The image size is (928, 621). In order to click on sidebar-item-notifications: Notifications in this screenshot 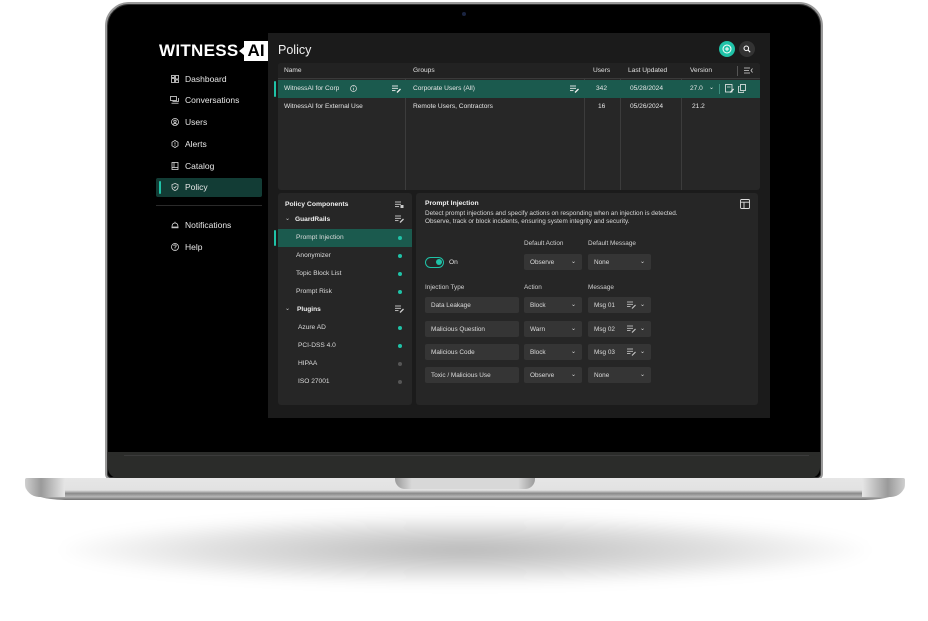, I will do `click(209, 225)`.